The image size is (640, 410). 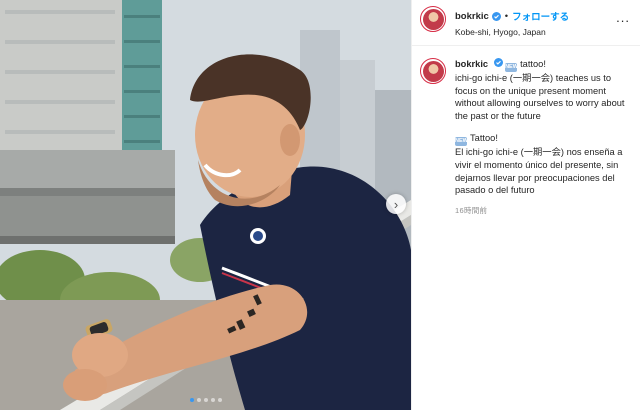 I want to click on location-link: Kobe-shi, Hyogo, Japan, so click(x=512, y=32).